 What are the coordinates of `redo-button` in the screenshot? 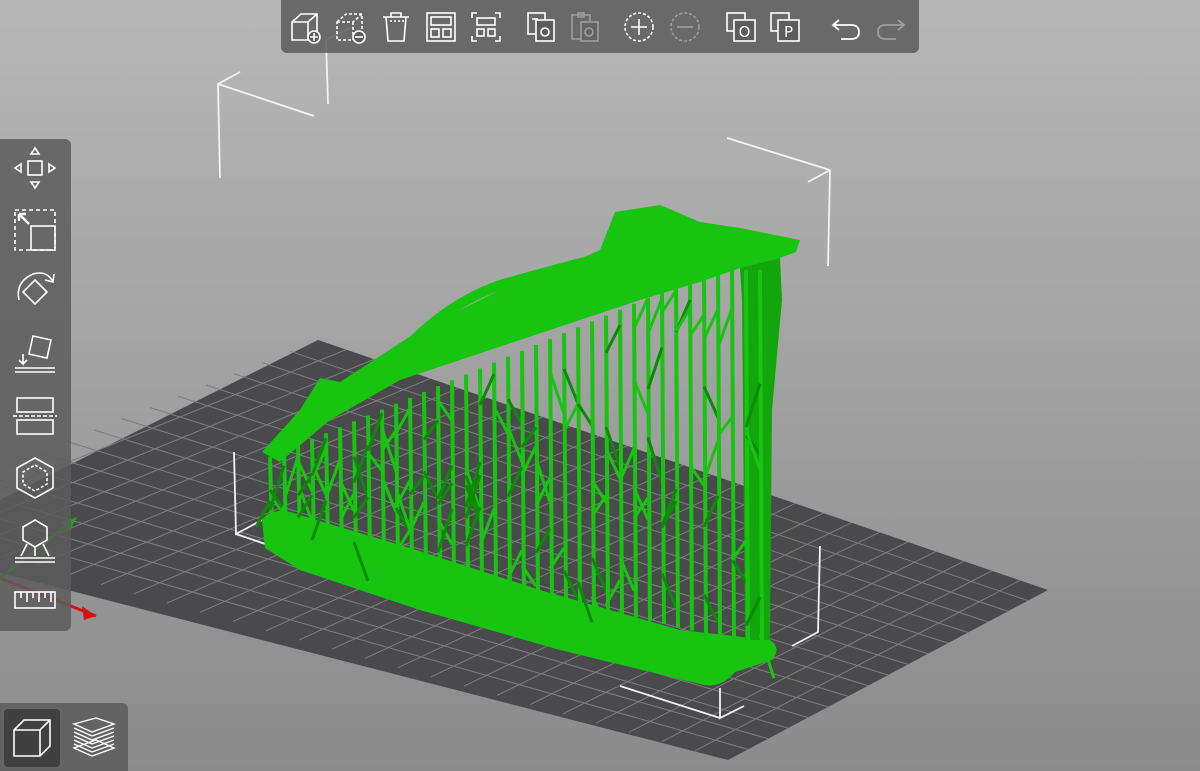 It's located at (891, 27).